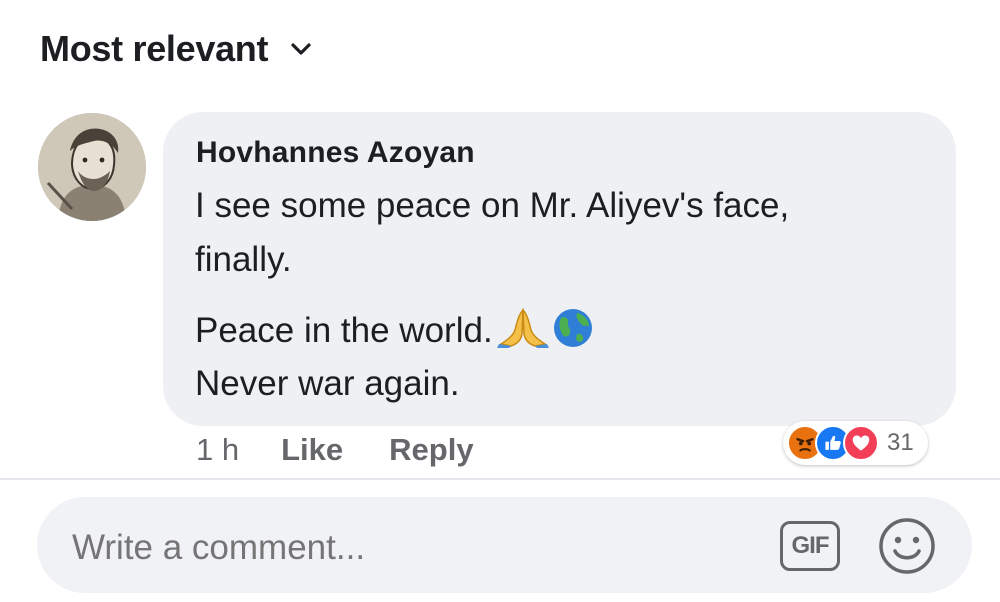  I want to click on comment-text-line: finally., so click(243, 259).